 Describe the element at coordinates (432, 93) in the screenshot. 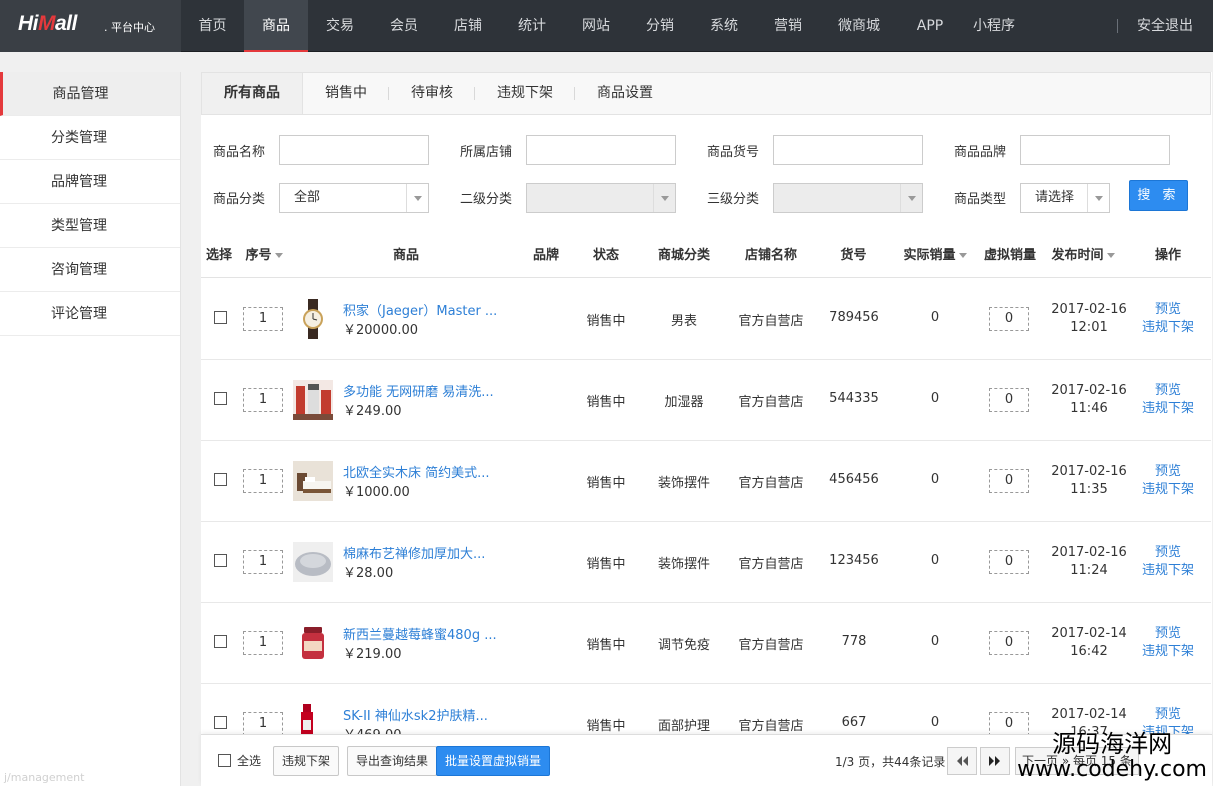

I see `tab-2: 待审核` at that location.